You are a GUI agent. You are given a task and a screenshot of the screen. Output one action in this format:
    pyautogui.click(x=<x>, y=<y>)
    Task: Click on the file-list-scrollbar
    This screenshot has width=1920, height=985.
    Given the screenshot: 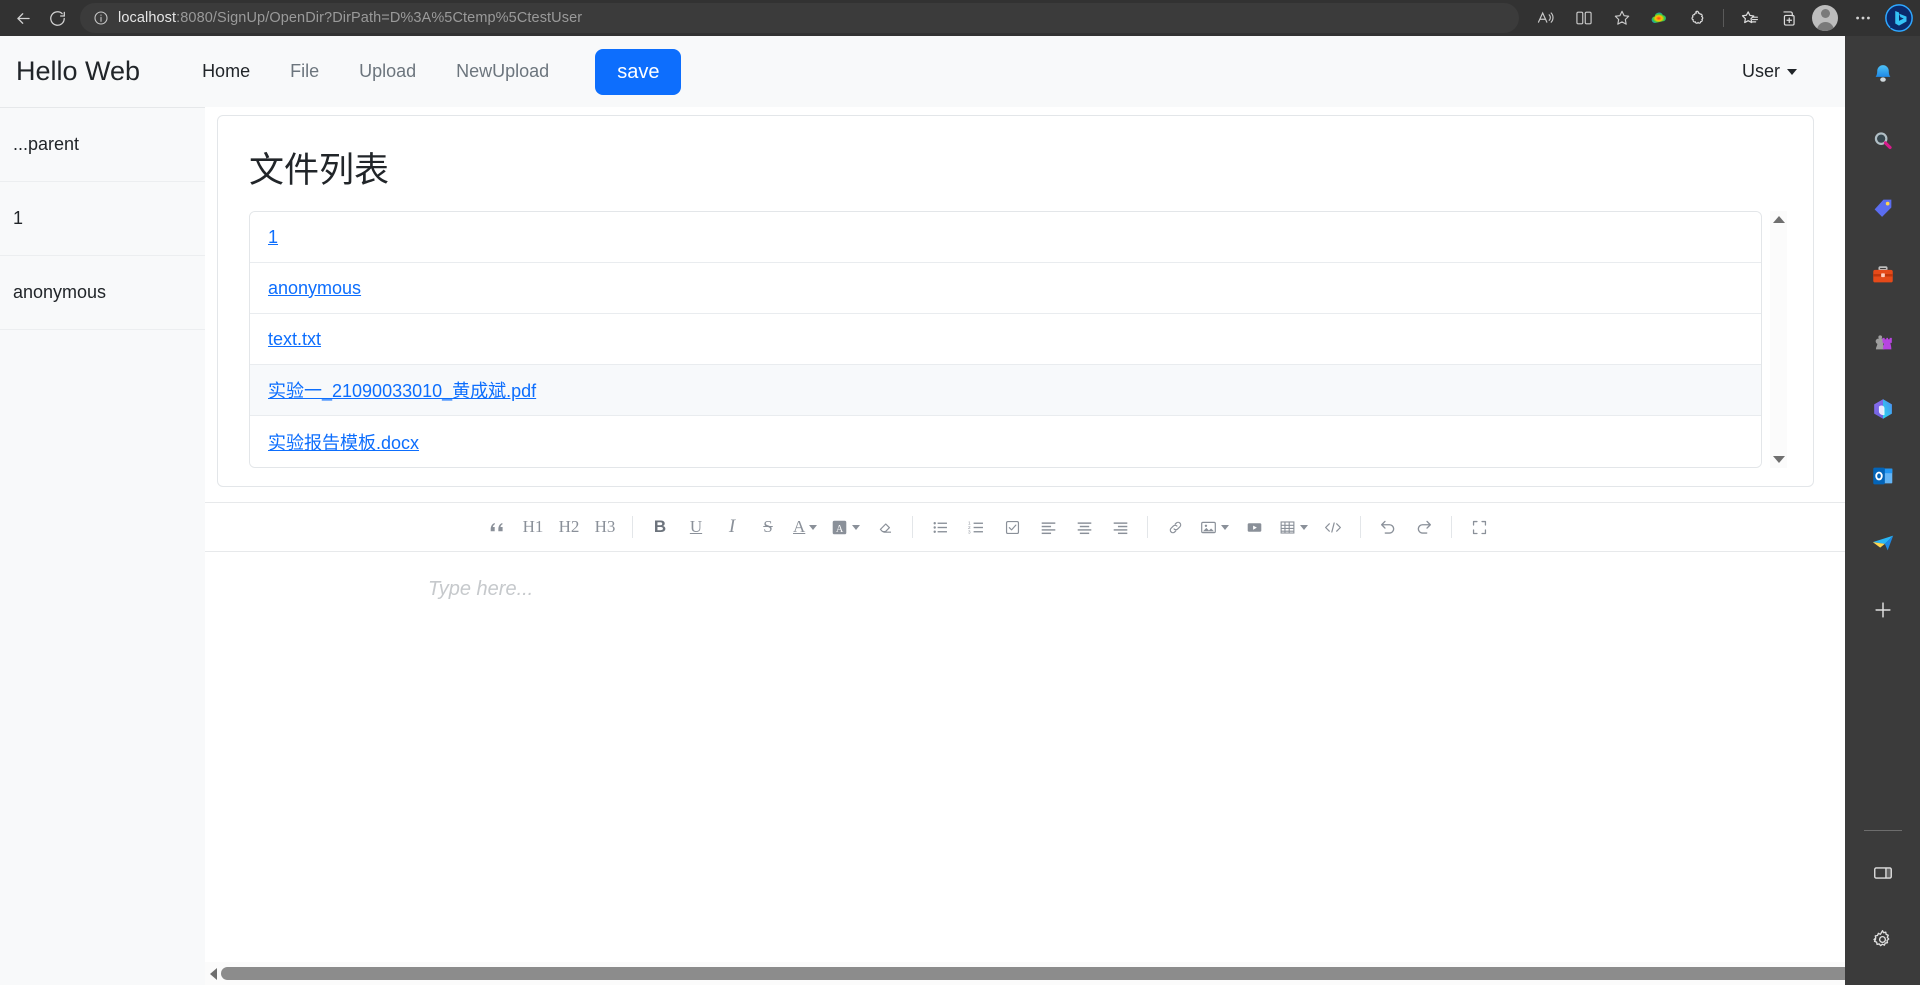 What is the action you would take?
    pyautogui.click(x=1778, y=339)
    